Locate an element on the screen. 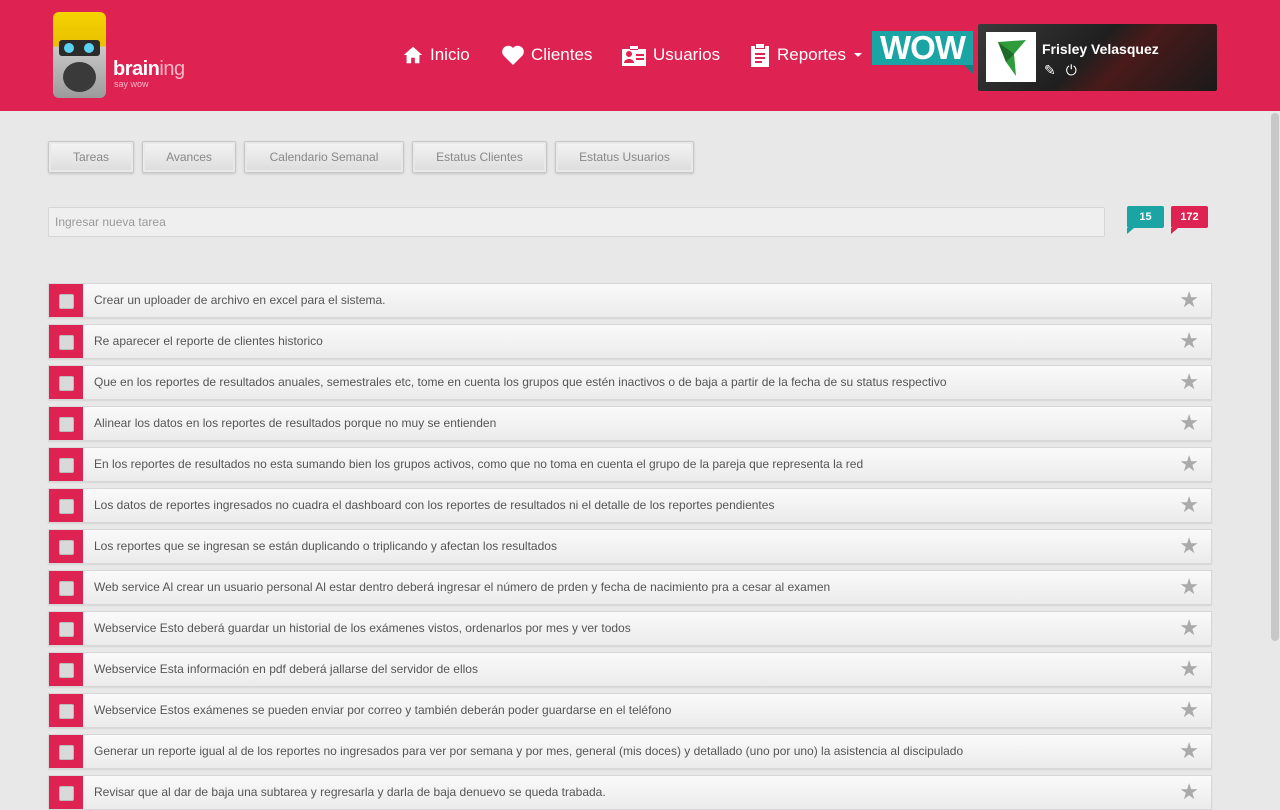 This screenshot has width=1280, height=810. logo-visor is located at coordinates (79, 48).